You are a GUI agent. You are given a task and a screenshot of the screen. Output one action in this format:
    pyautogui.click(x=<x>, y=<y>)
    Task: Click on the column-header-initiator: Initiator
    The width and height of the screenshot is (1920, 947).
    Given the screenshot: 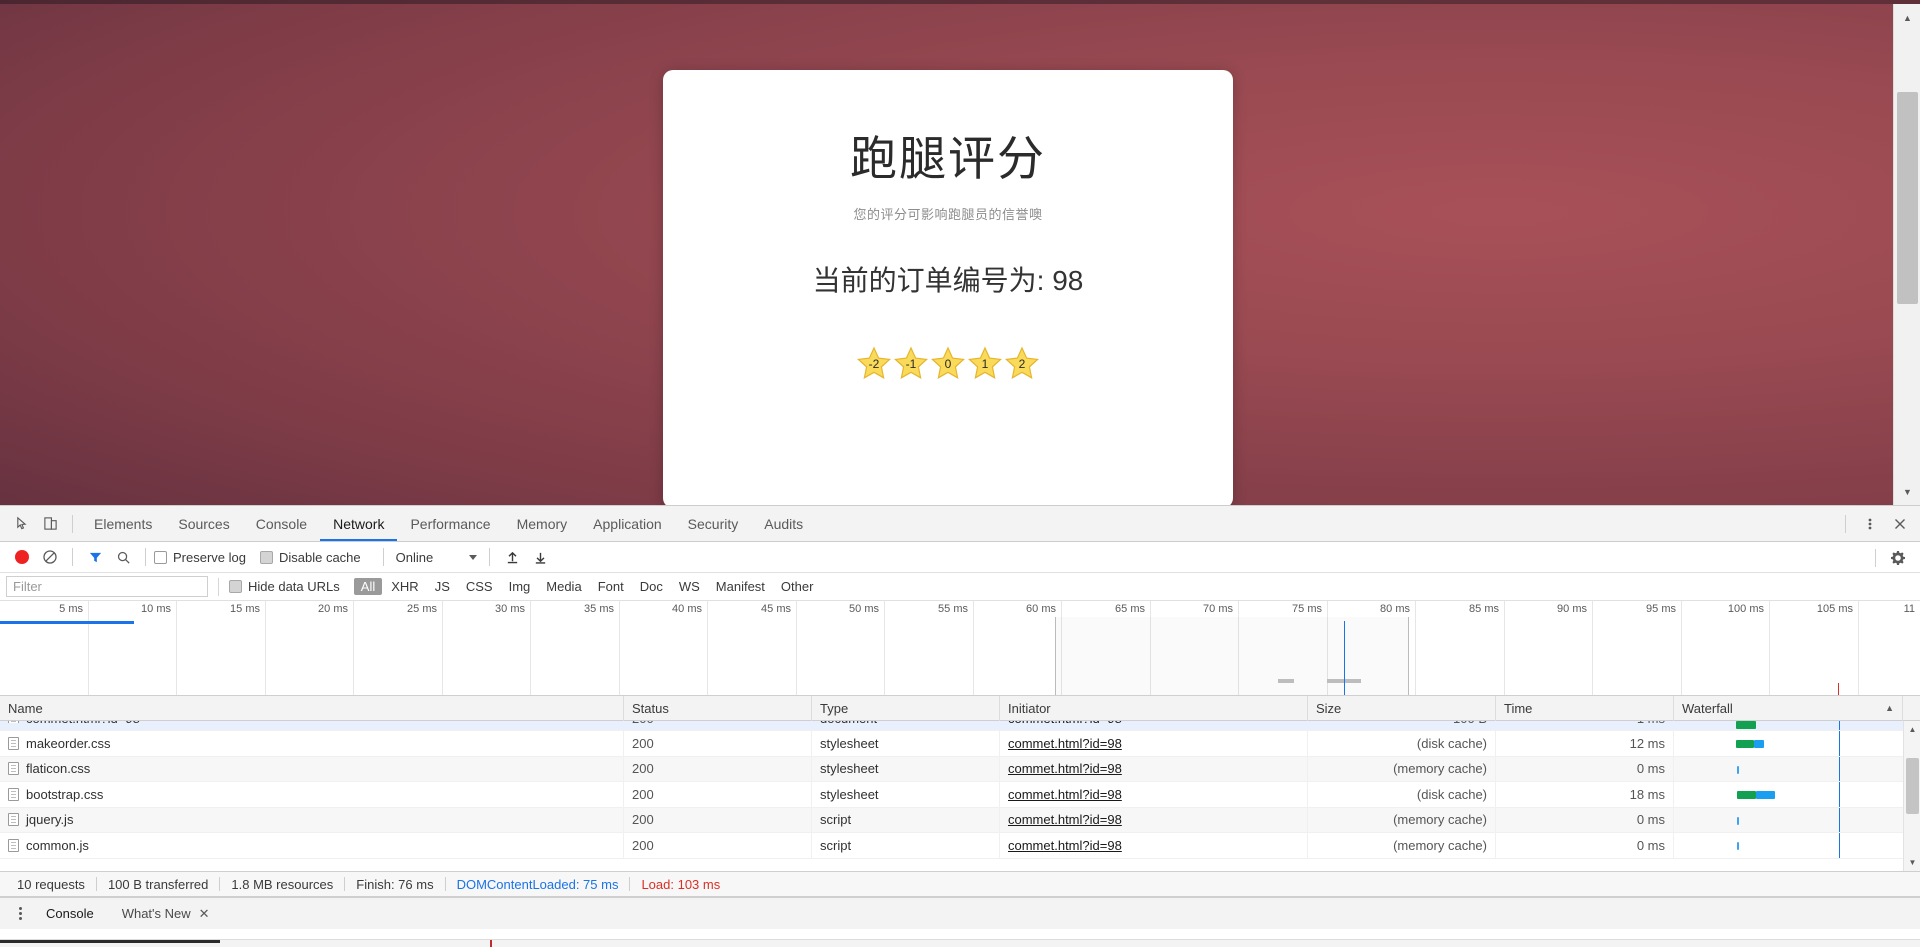 What is the action you would take?
    pyautogui.click(x=1154, y=708)
    